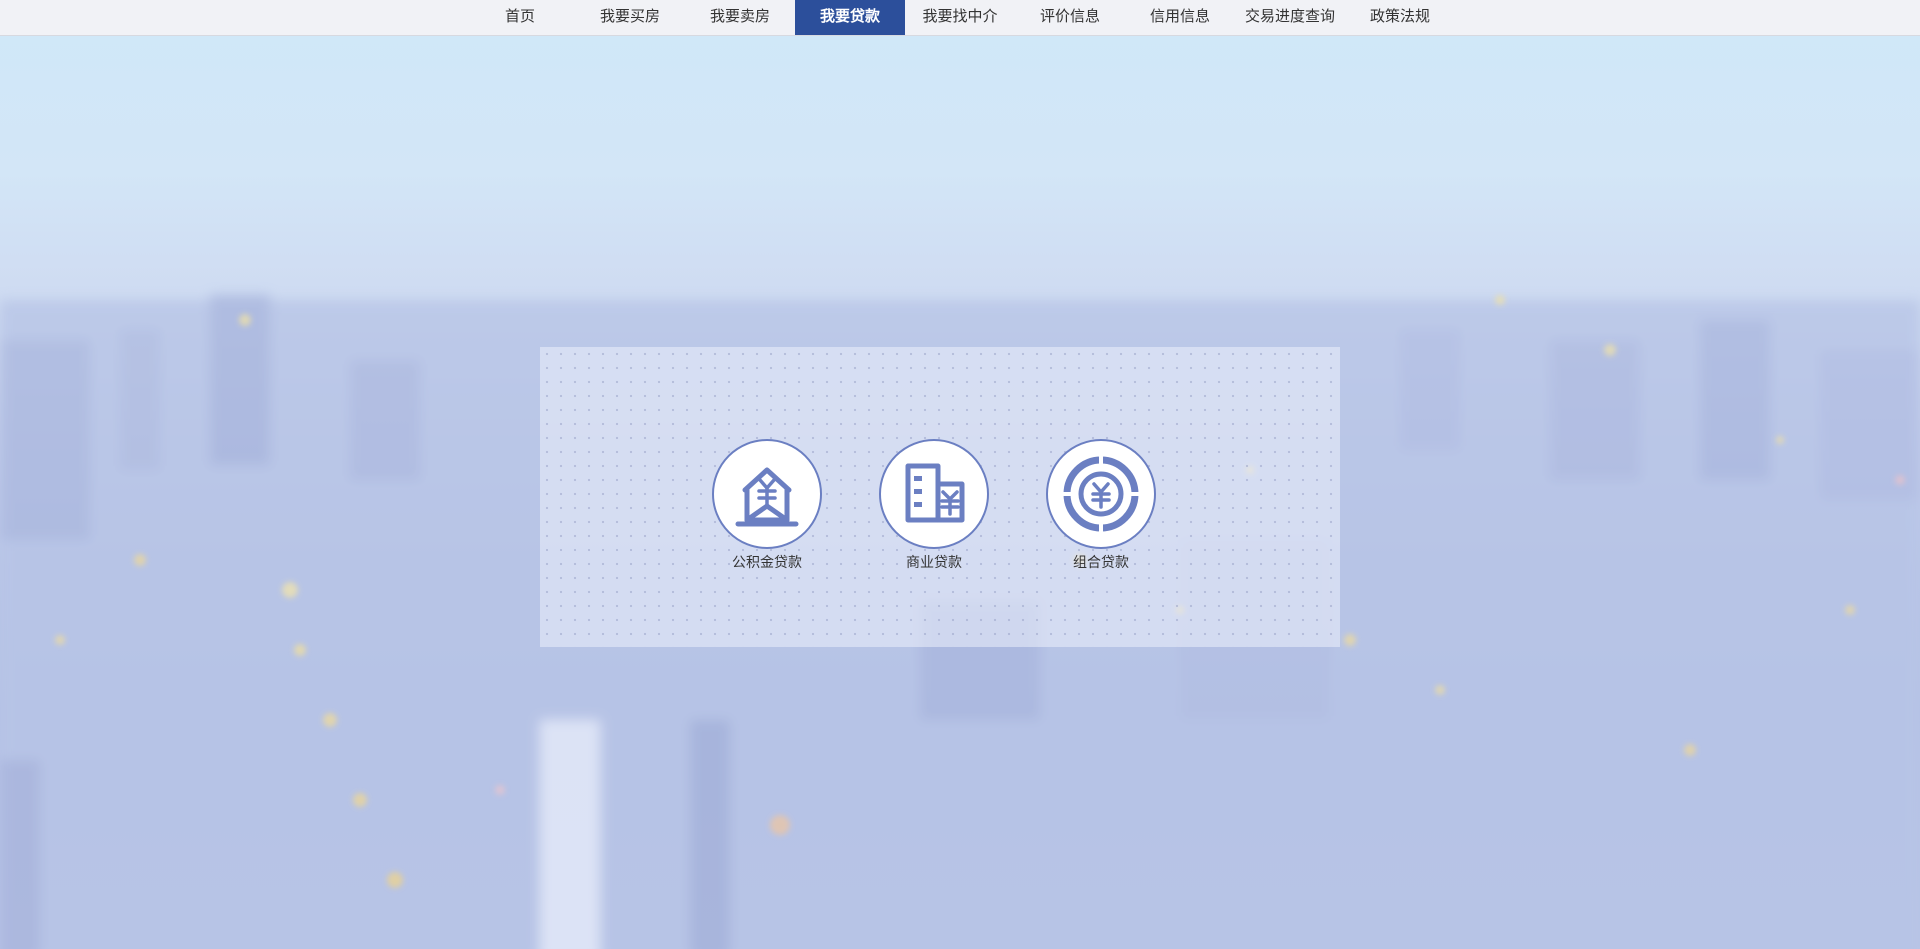 This screenshot has height=949, width=1920. I want to click on nav-item-sell-house: 我要卖房, so click(740, 17).